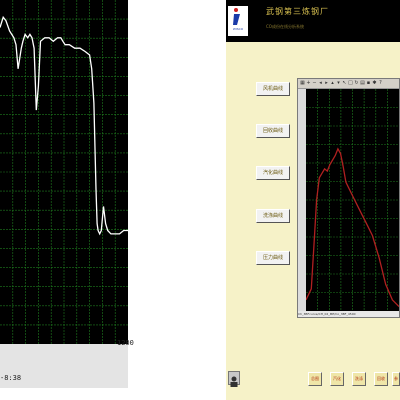 The height and width of the screenshot is (400, 400). I want to click on footer-button-scrubbing: 洗涤, so click(359, 379).